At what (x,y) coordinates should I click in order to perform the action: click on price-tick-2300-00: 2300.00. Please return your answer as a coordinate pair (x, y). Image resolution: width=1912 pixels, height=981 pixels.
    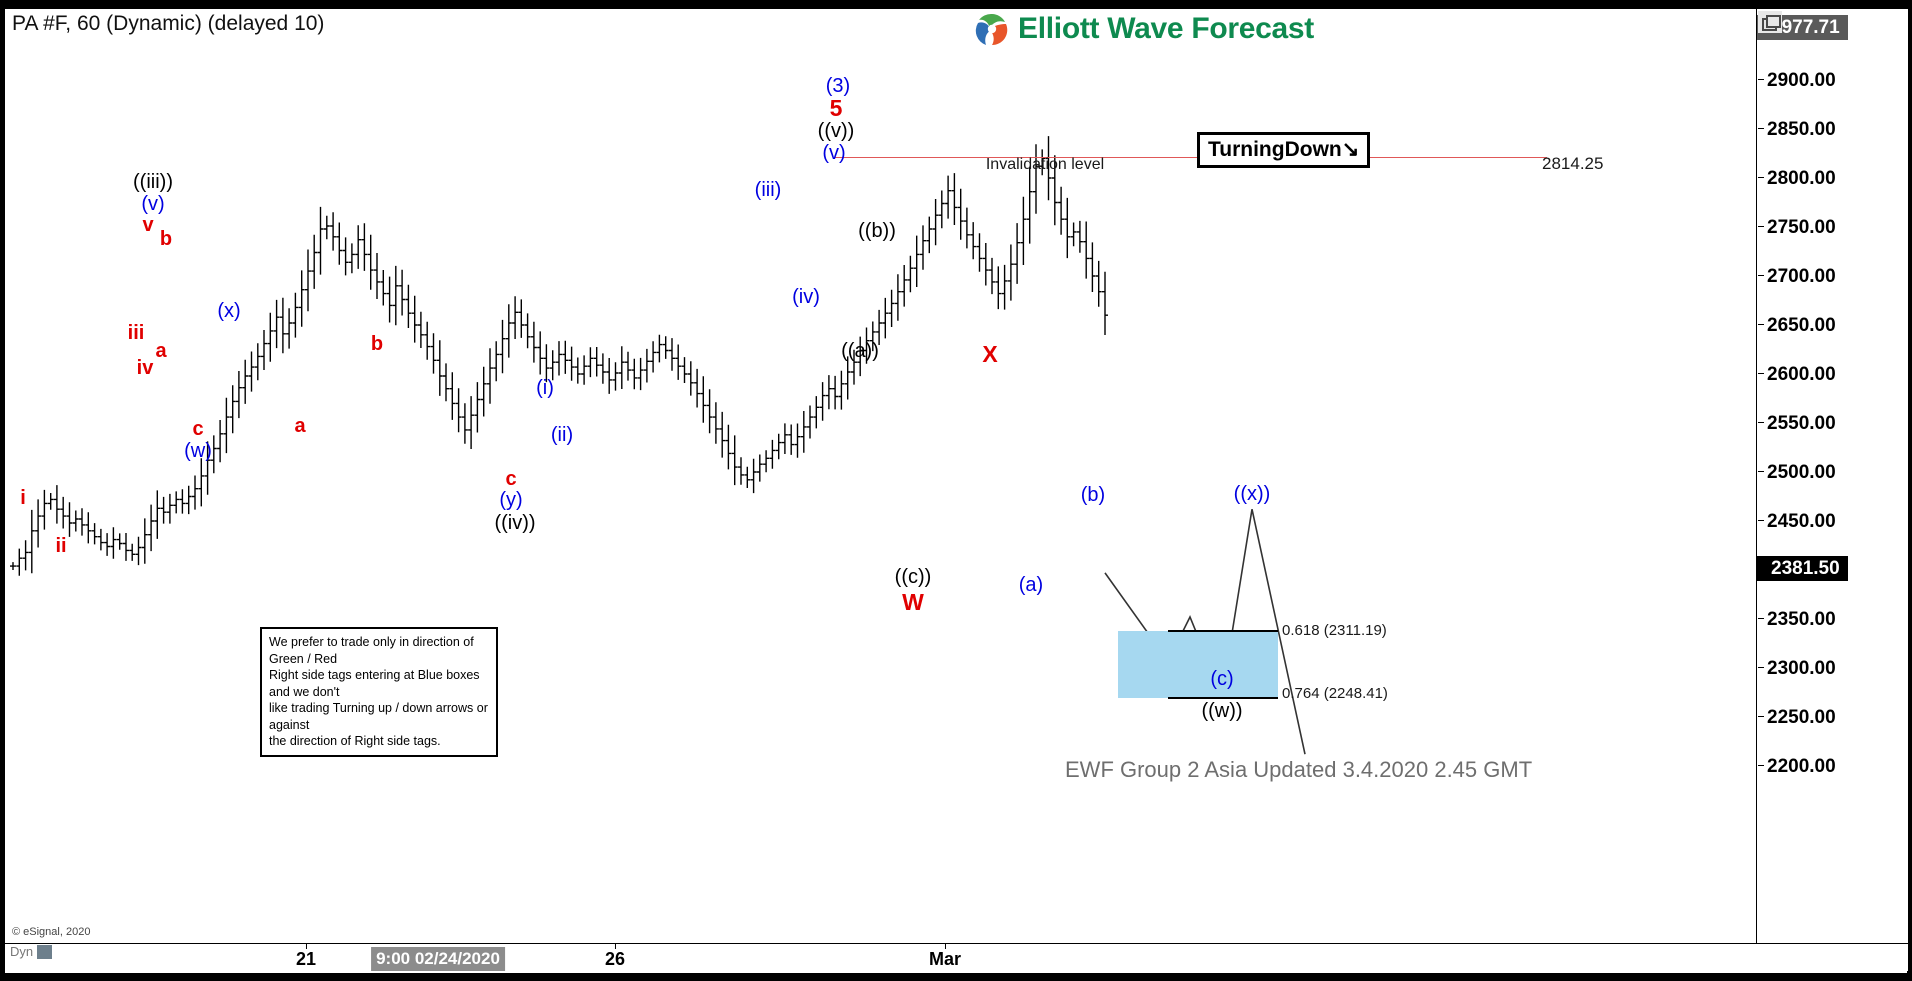
    Looking at the image, I should click on (1797, 669).